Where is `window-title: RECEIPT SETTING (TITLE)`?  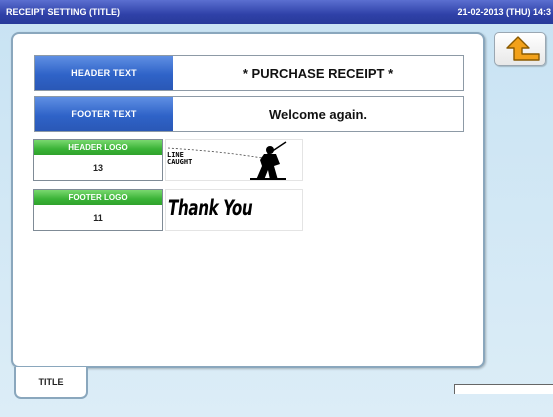
window-title: RECEIPT SETTING (TITLE) is located at coordinates (63, 12).